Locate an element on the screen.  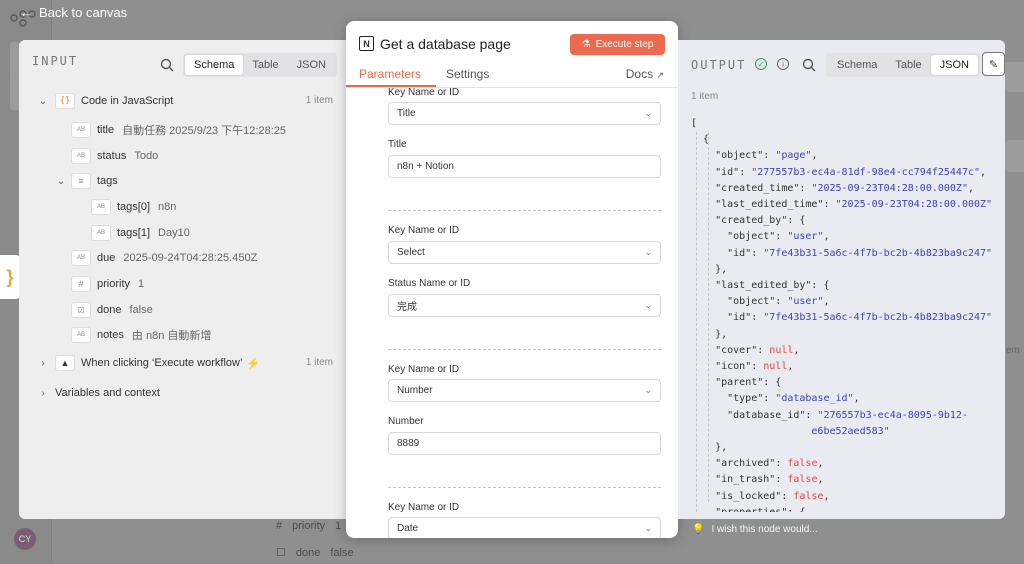
number-type-icon: # is located at coordinates (81, 284).